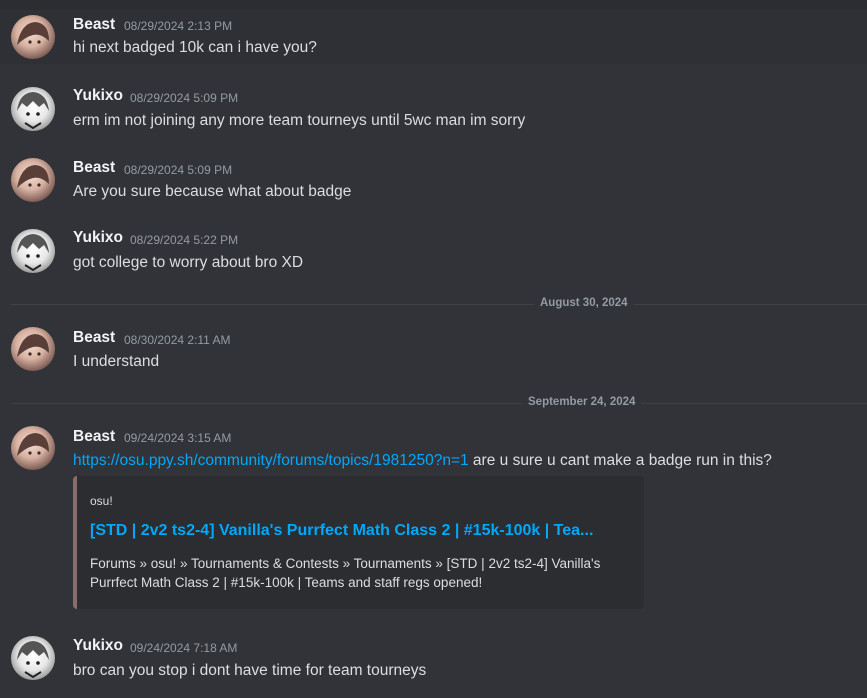 This screenshot has height=698, width=867. Describe the element at coordinates (212, 191) in the screenshot. I see `message-text: Are you sure because what about badge` at that location.